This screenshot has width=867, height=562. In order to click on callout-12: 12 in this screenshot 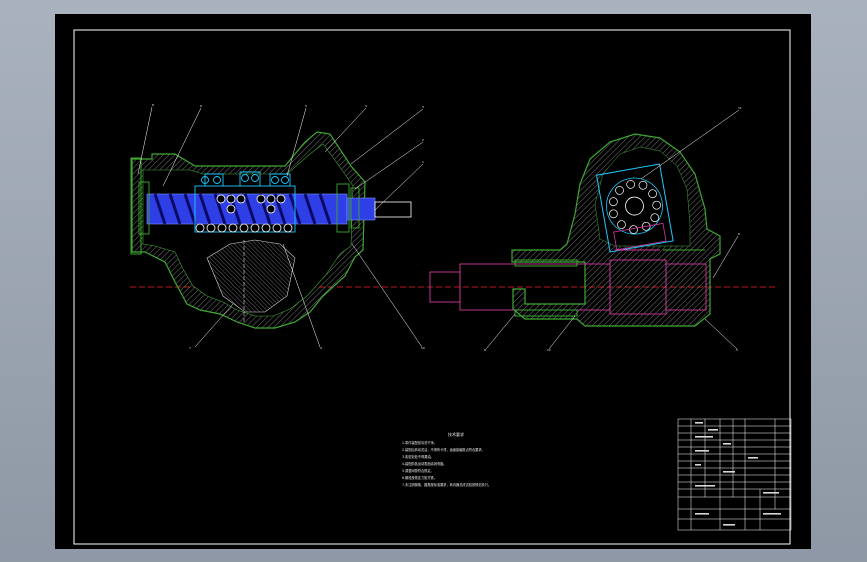, I will do `click(549, 350)`.